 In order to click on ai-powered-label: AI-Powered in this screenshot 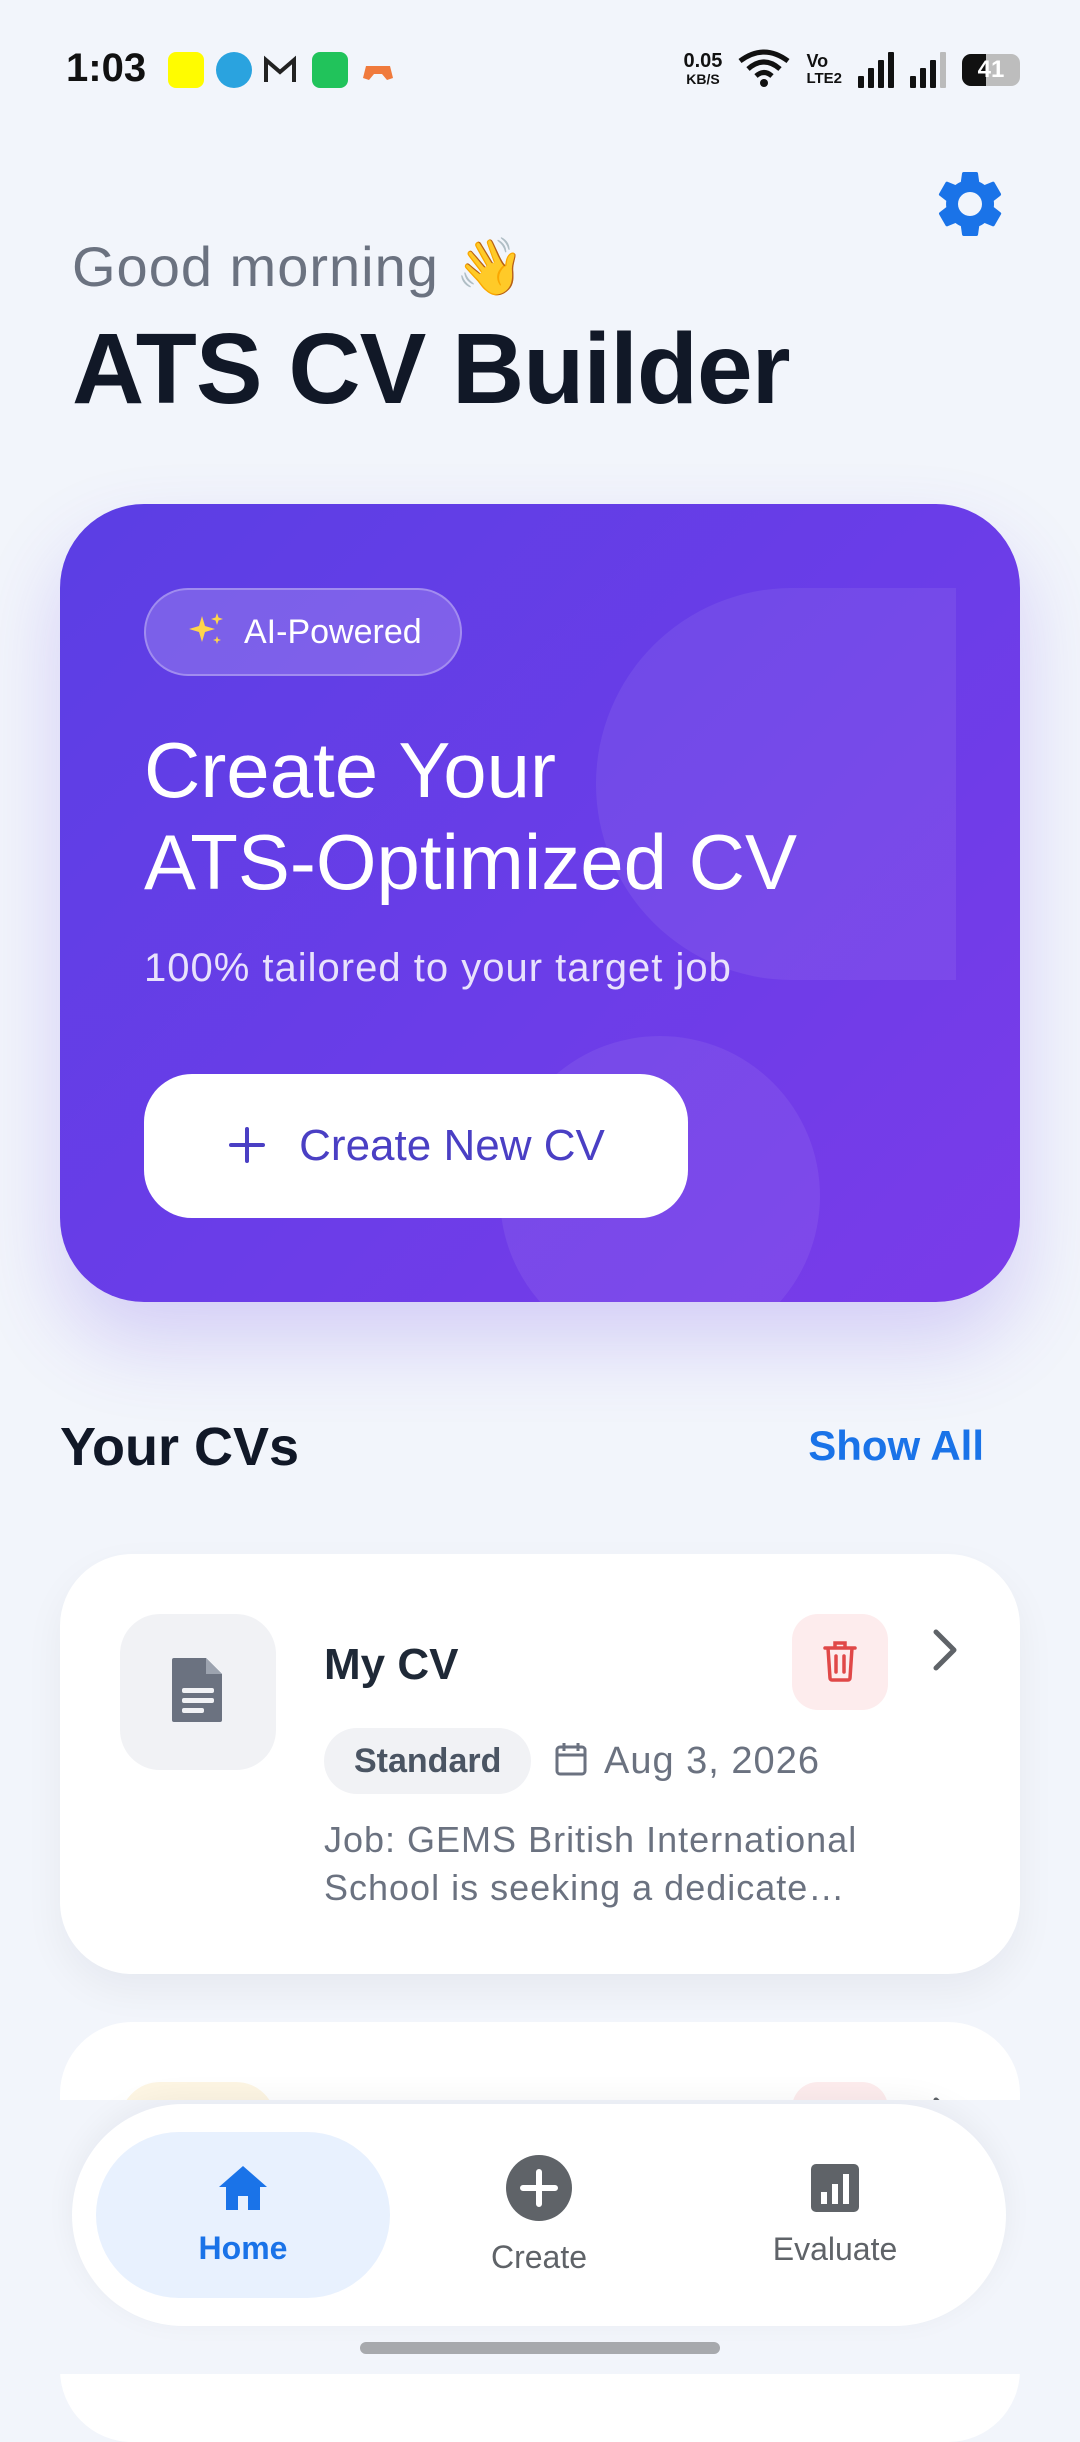, I will do `click(333, 631)`.